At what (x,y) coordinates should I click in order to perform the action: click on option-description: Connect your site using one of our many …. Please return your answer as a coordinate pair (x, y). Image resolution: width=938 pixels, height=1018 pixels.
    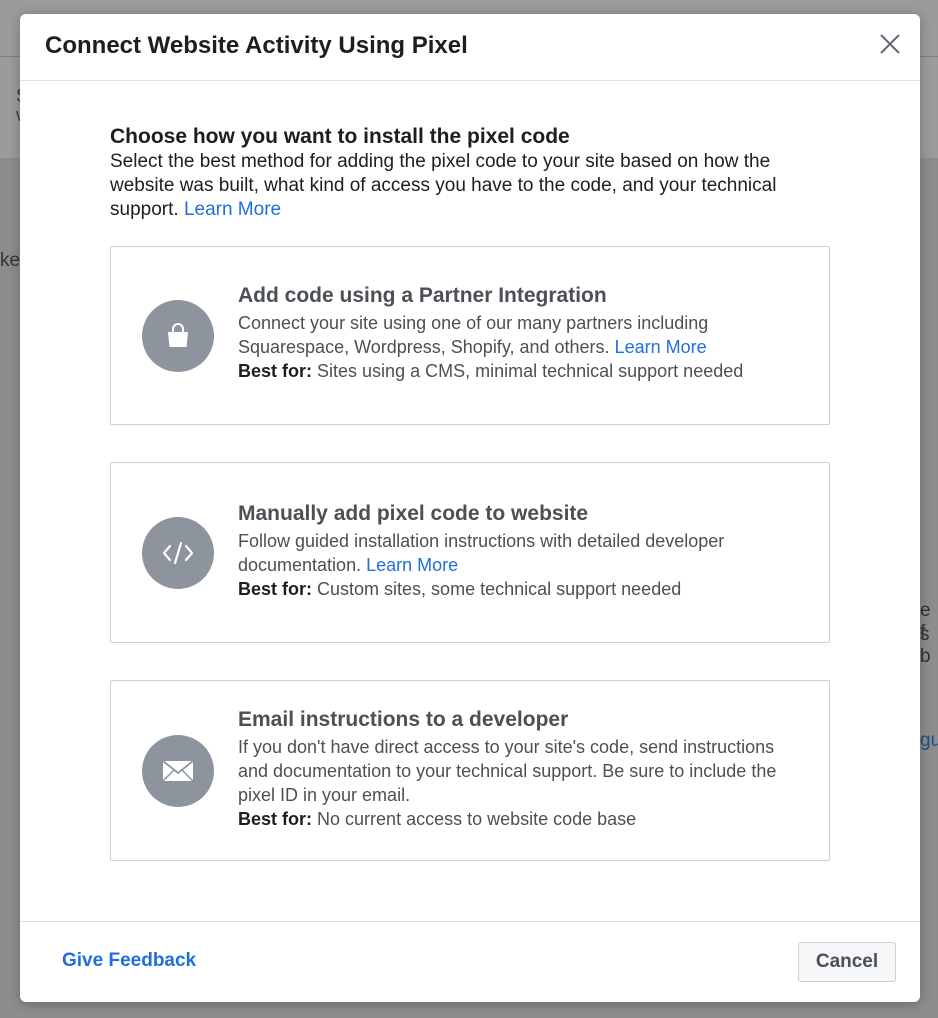
    Looking at the image, I should click on (523, 335).